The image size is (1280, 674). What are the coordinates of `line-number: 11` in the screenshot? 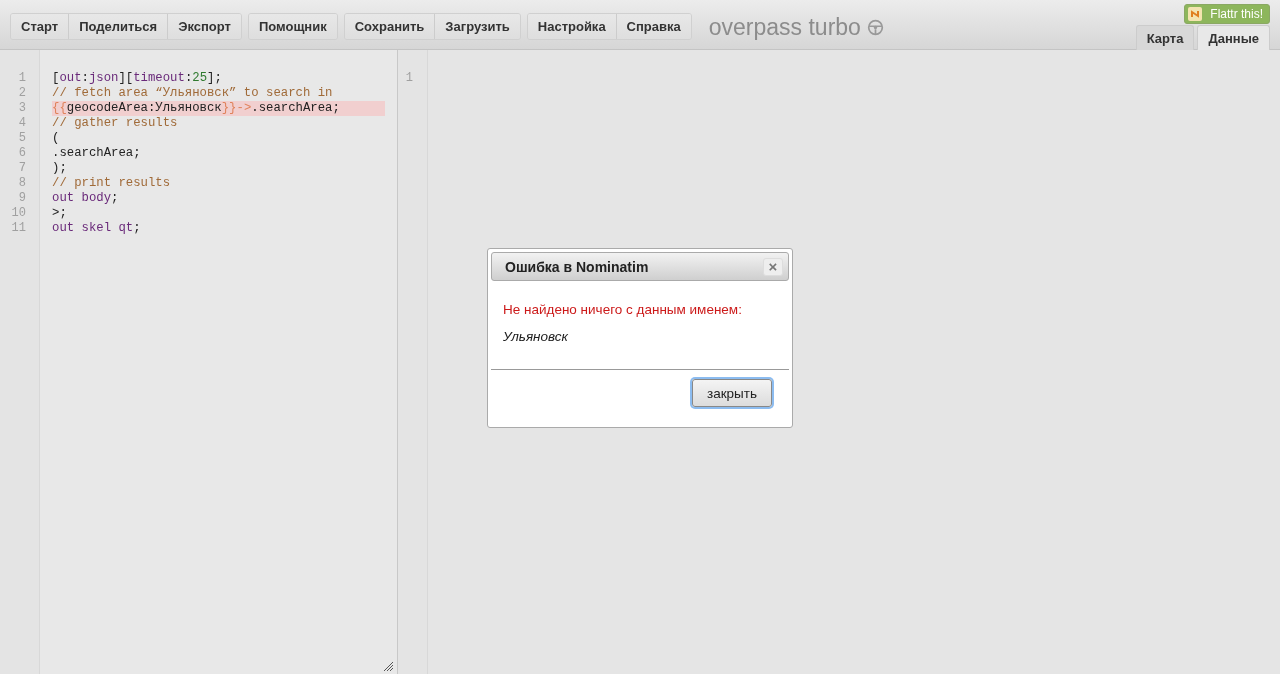 It's located at (18, 228).